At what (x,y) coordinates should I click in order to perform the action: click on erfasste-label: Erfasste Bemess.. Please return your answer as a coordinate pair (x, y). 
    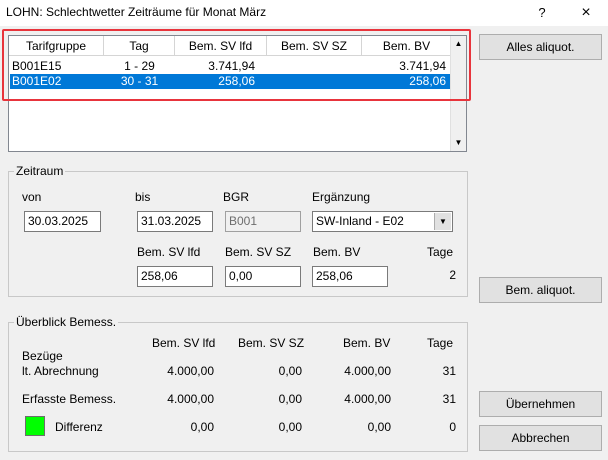
    Looking at the image, I should click on (69, 399).